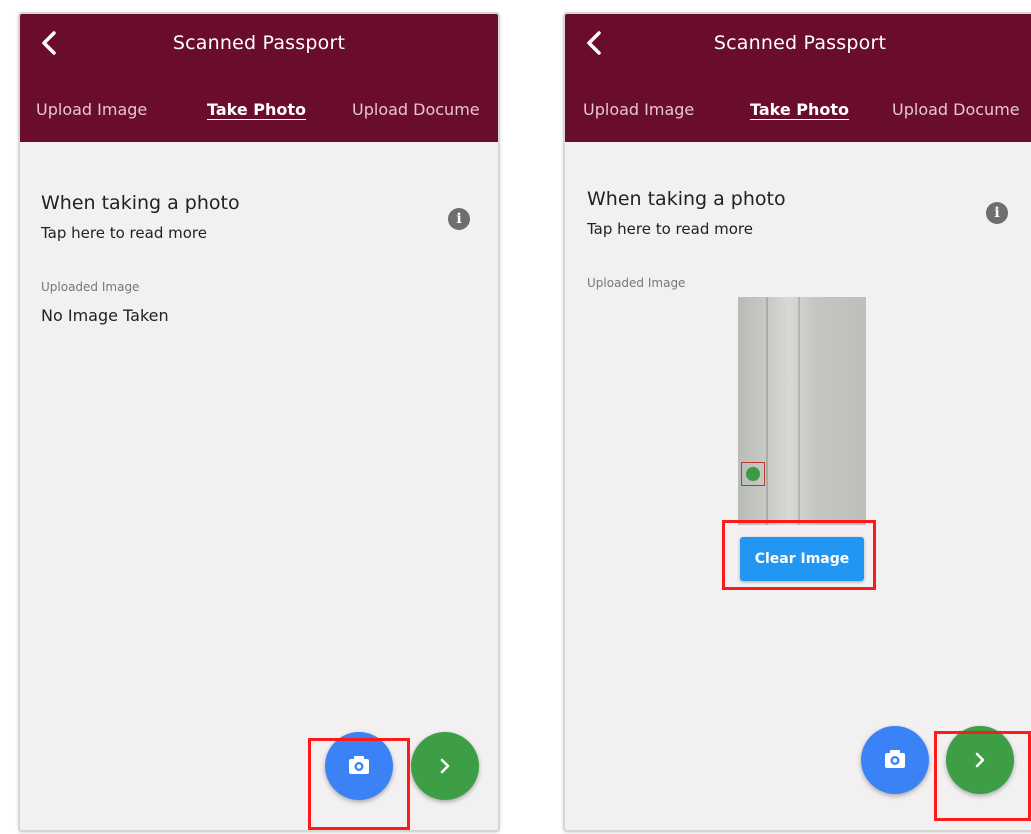 This screenshot has width=1031, height=834. What do you see at coordinates (105, 315) in the screenshot?
I see `image-status: No Image Taken` at bounding box center [105, 315].